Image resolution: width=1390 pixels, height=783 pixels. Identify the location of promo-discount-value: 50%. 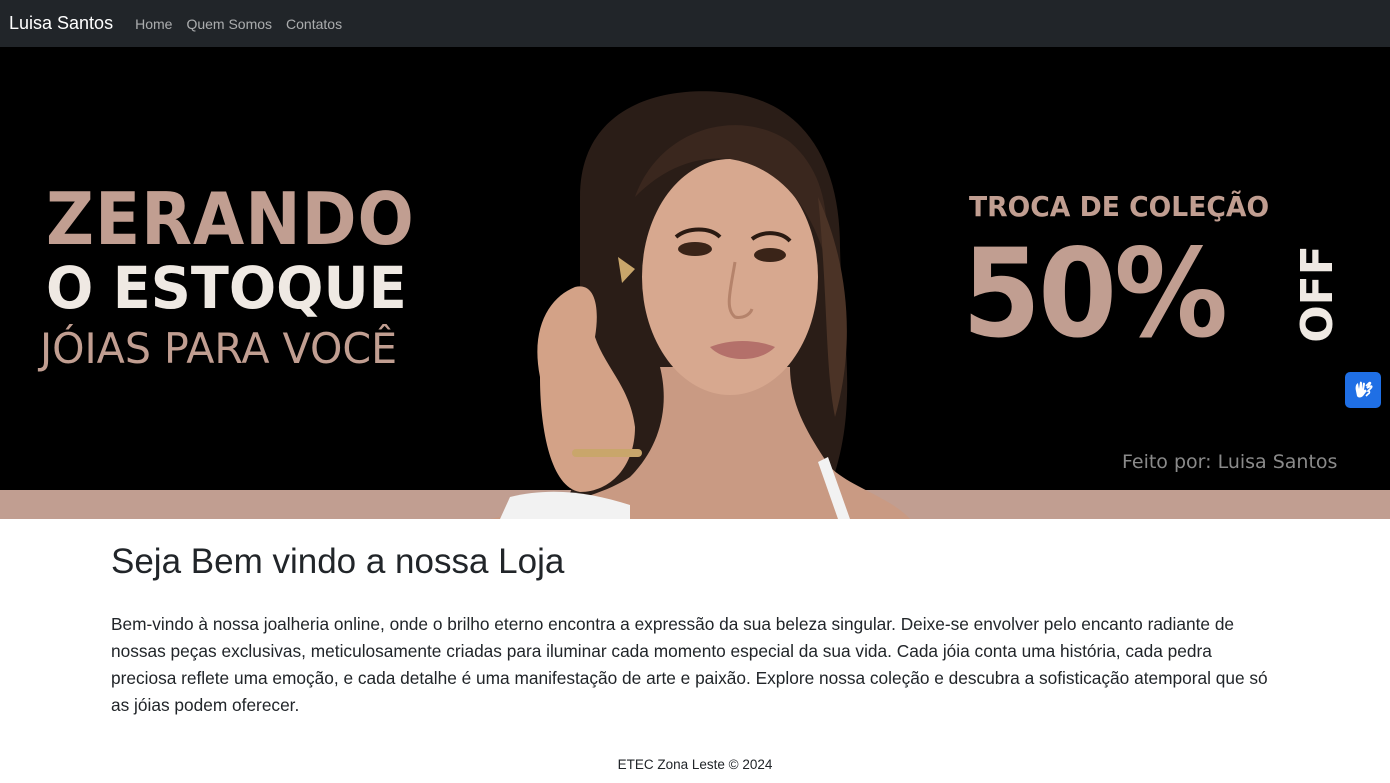
(1095, 294).